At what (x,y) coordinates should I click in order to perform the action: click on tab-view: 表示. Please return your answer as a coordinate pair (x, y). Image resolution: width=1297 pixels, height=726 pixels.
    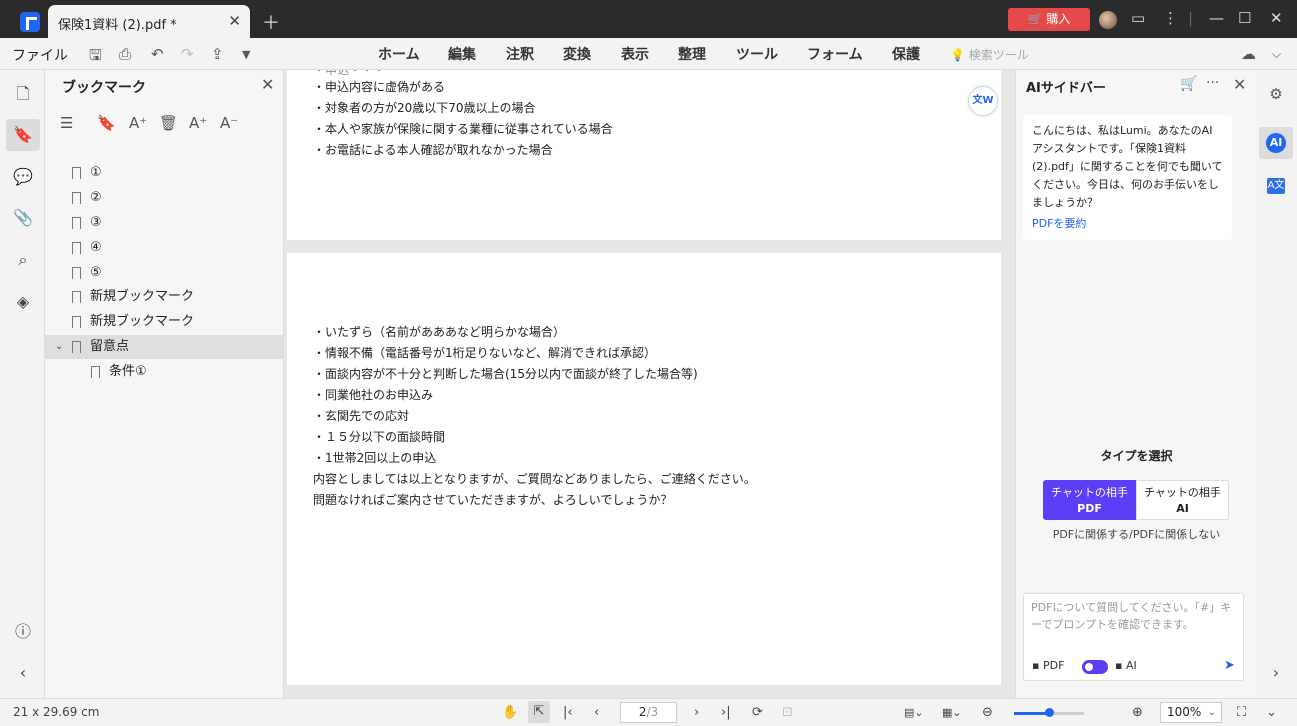
    Looking at the image, I should click on (635, 54).